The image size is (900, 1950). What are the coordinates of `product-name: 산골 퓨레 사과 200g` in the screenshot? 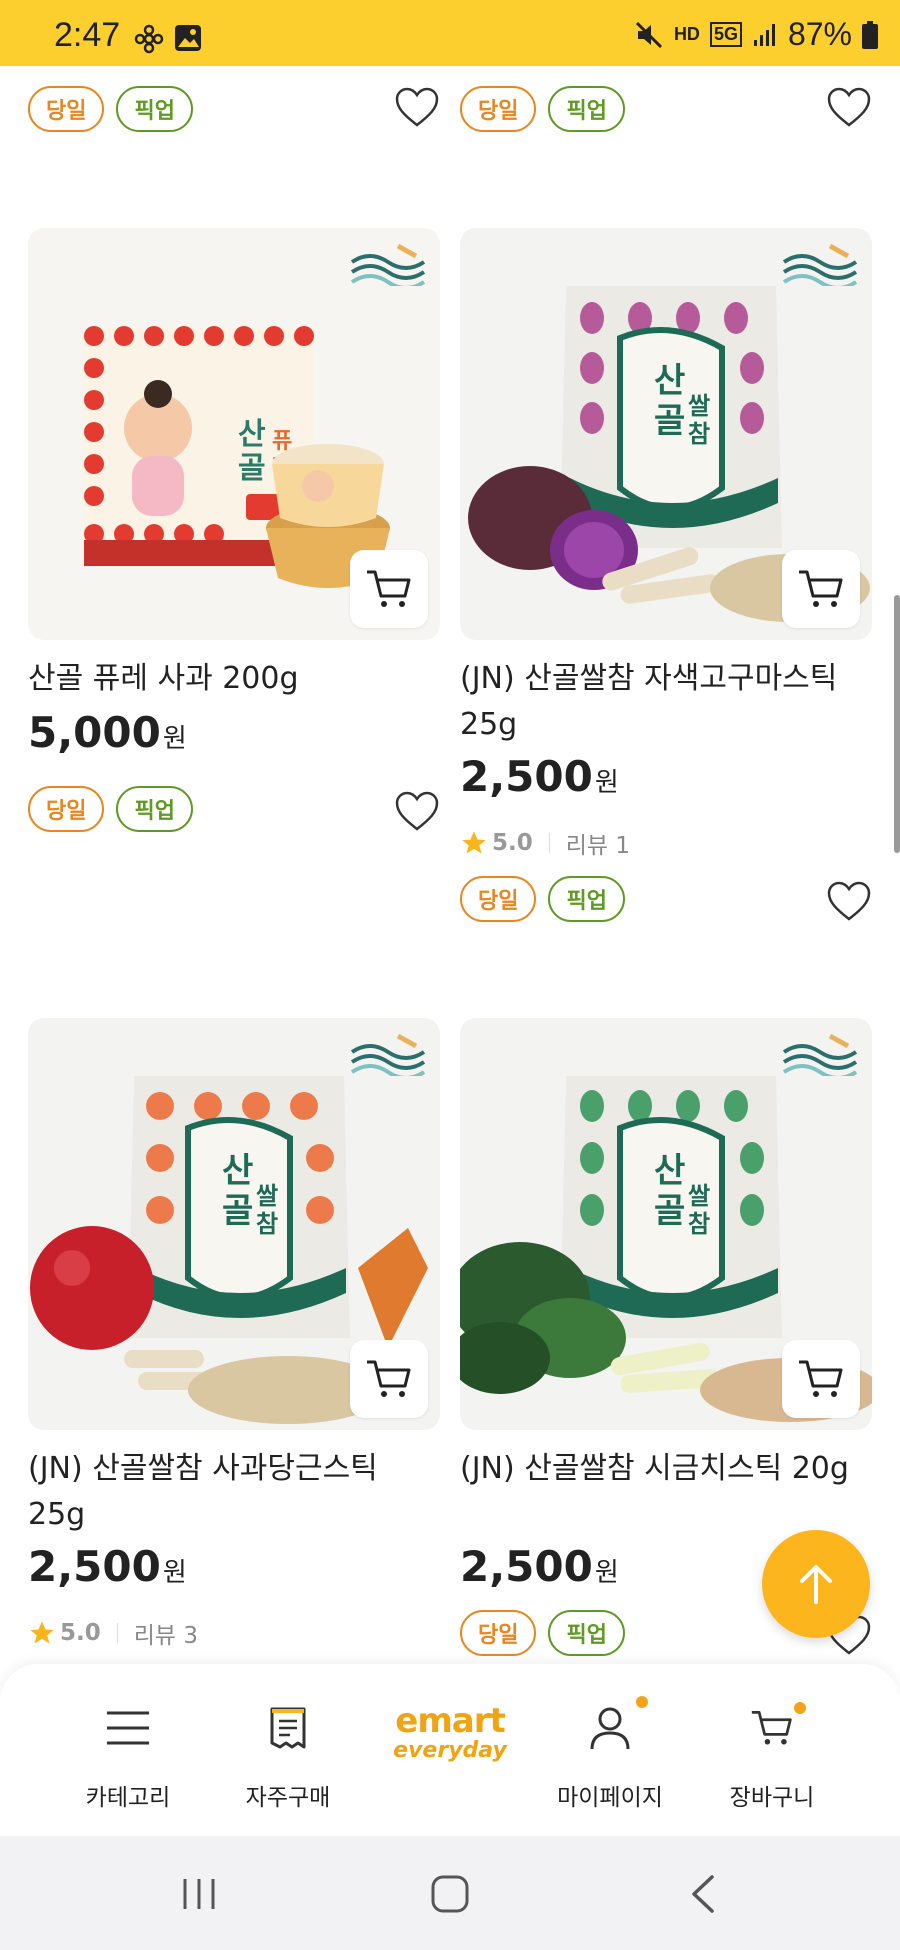 It's located at (234, 679).